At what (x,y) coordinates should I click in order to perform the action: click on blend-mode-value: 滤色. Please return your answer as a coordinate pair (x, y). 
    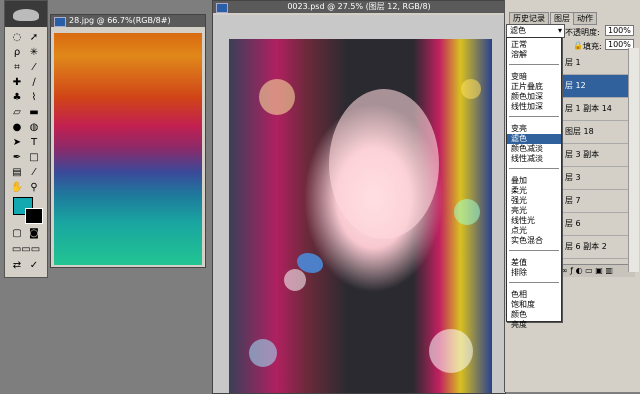
    Looking at the image, I should click on (518, 30).